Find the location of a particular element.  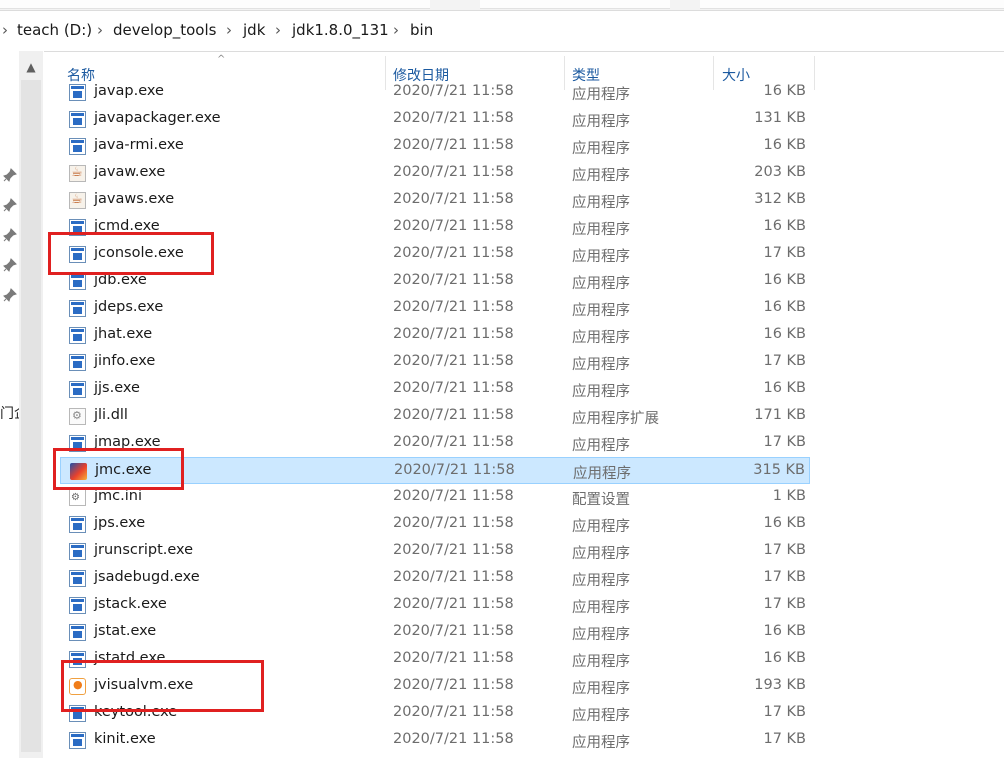

file-row: jdeps.exe 2020/7/21 11:58 应用程序 16 KB is located at coordinates (435, 308).